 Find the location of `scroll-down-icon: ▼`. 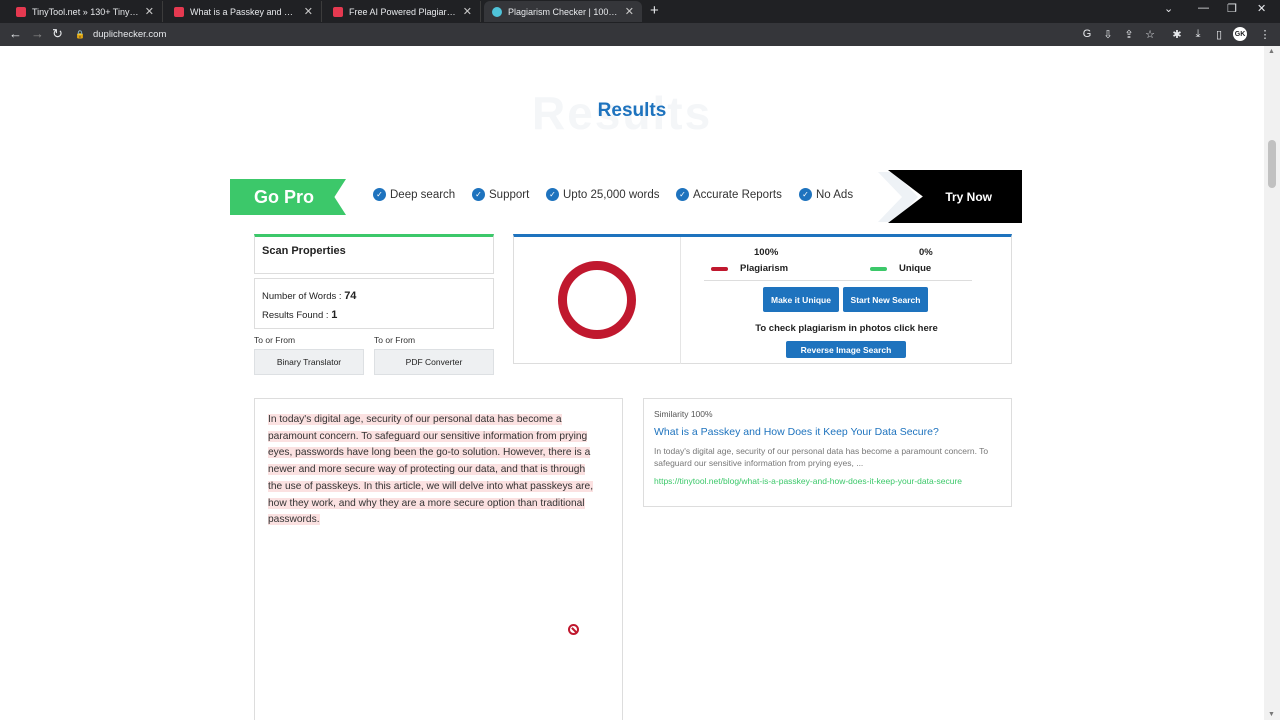

scroll-down-icon: ▼ is located at coordinates (1271, 714).